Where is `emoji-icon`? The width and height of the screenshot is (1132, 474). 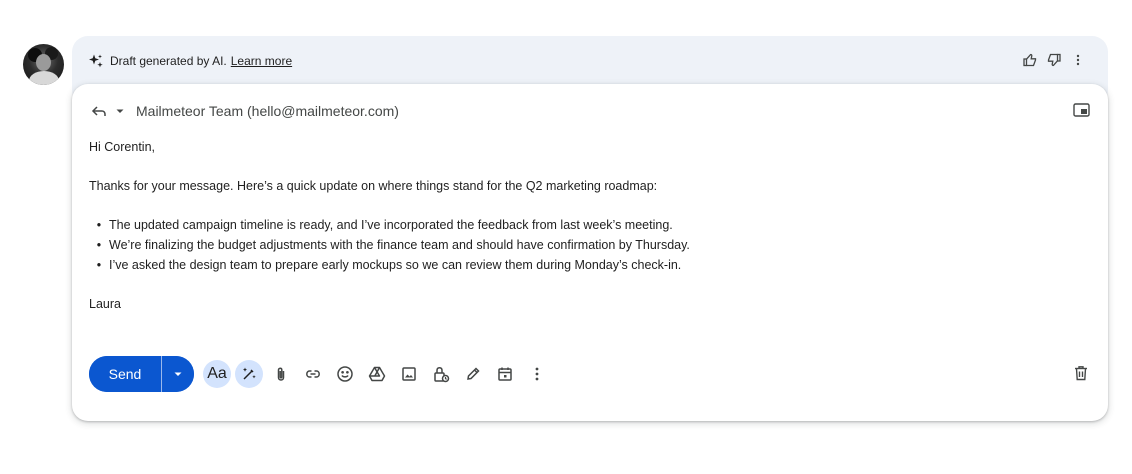 emoji-icon is located at coordinates (345, 374).